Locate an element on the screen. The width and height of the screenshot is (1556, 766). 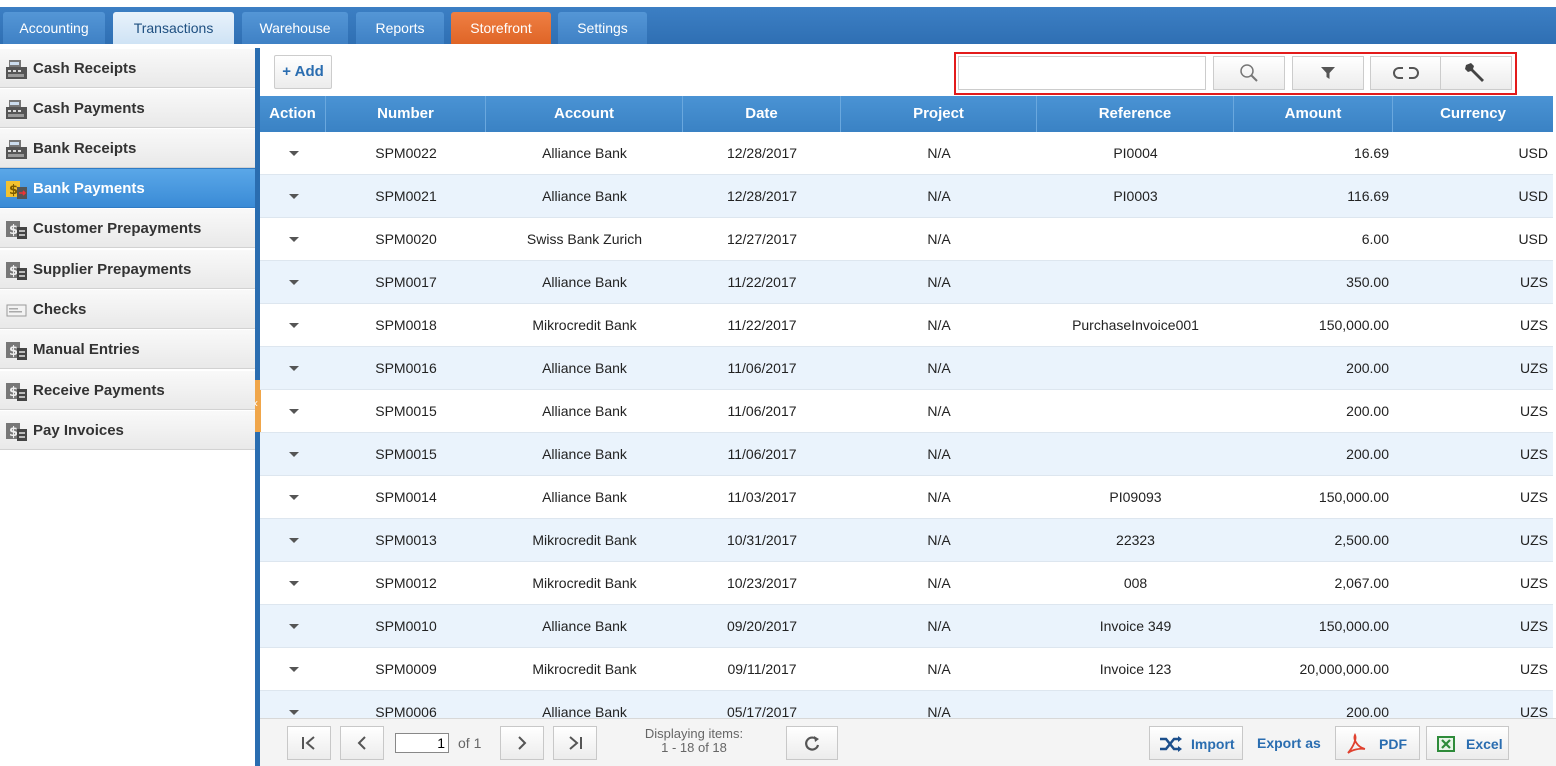
page-number-input is located at coordinates (422, 743).